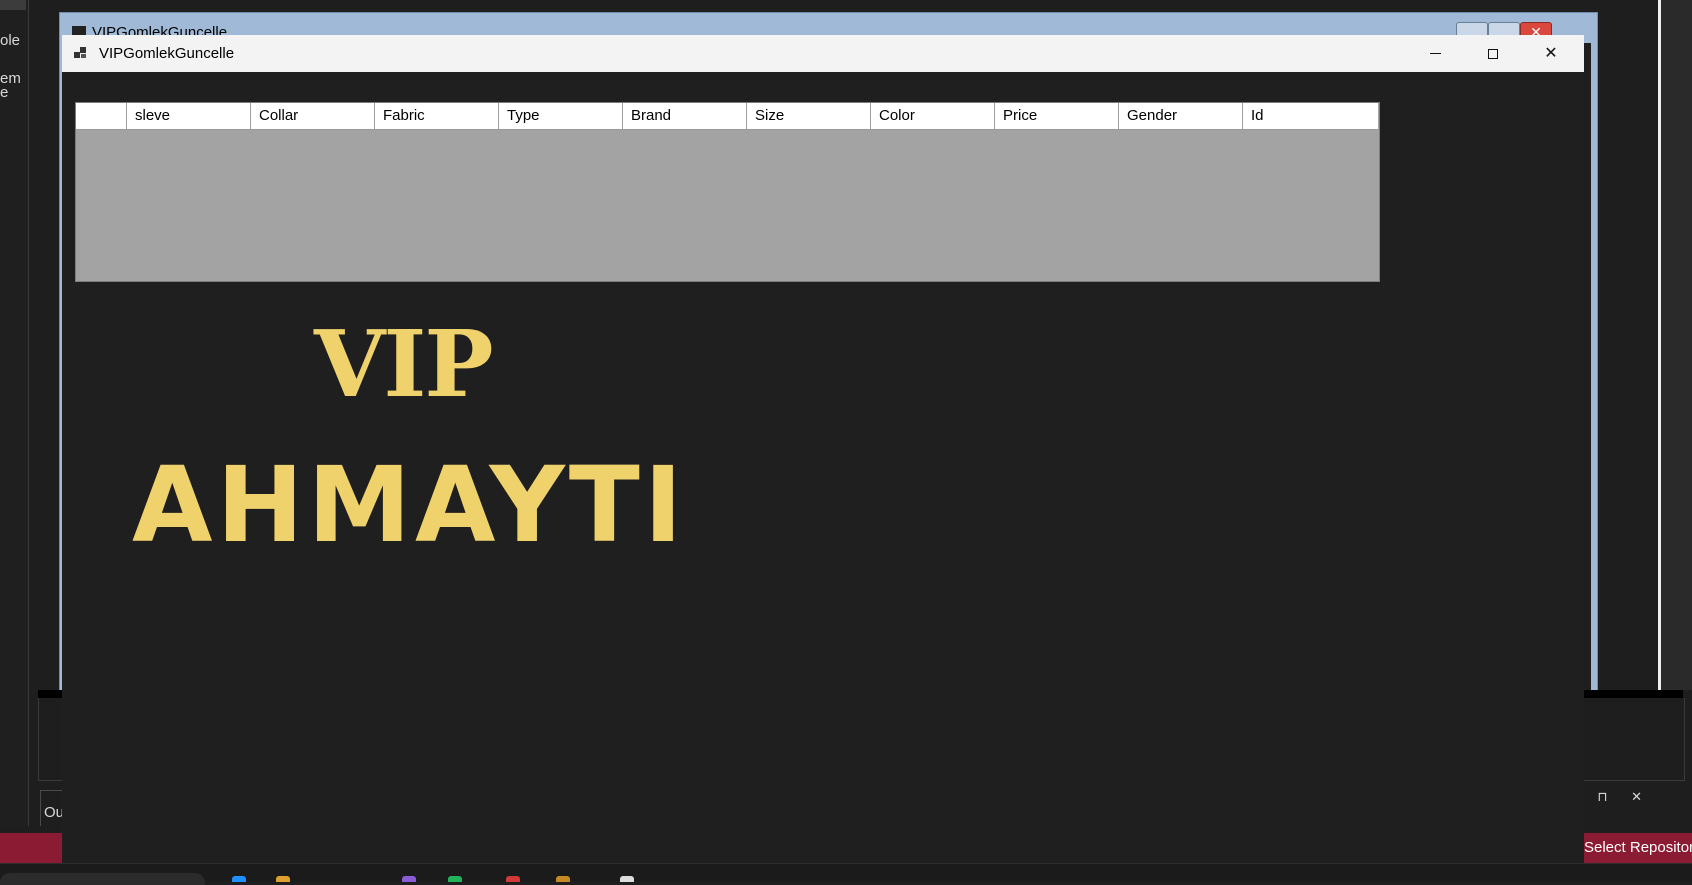 The width and height of the screenshot is (1692, 885). What do you see at coordinates (13, 5) in the screenshot?
I see `ide-left-topbar` at bounding box center [13, 5].